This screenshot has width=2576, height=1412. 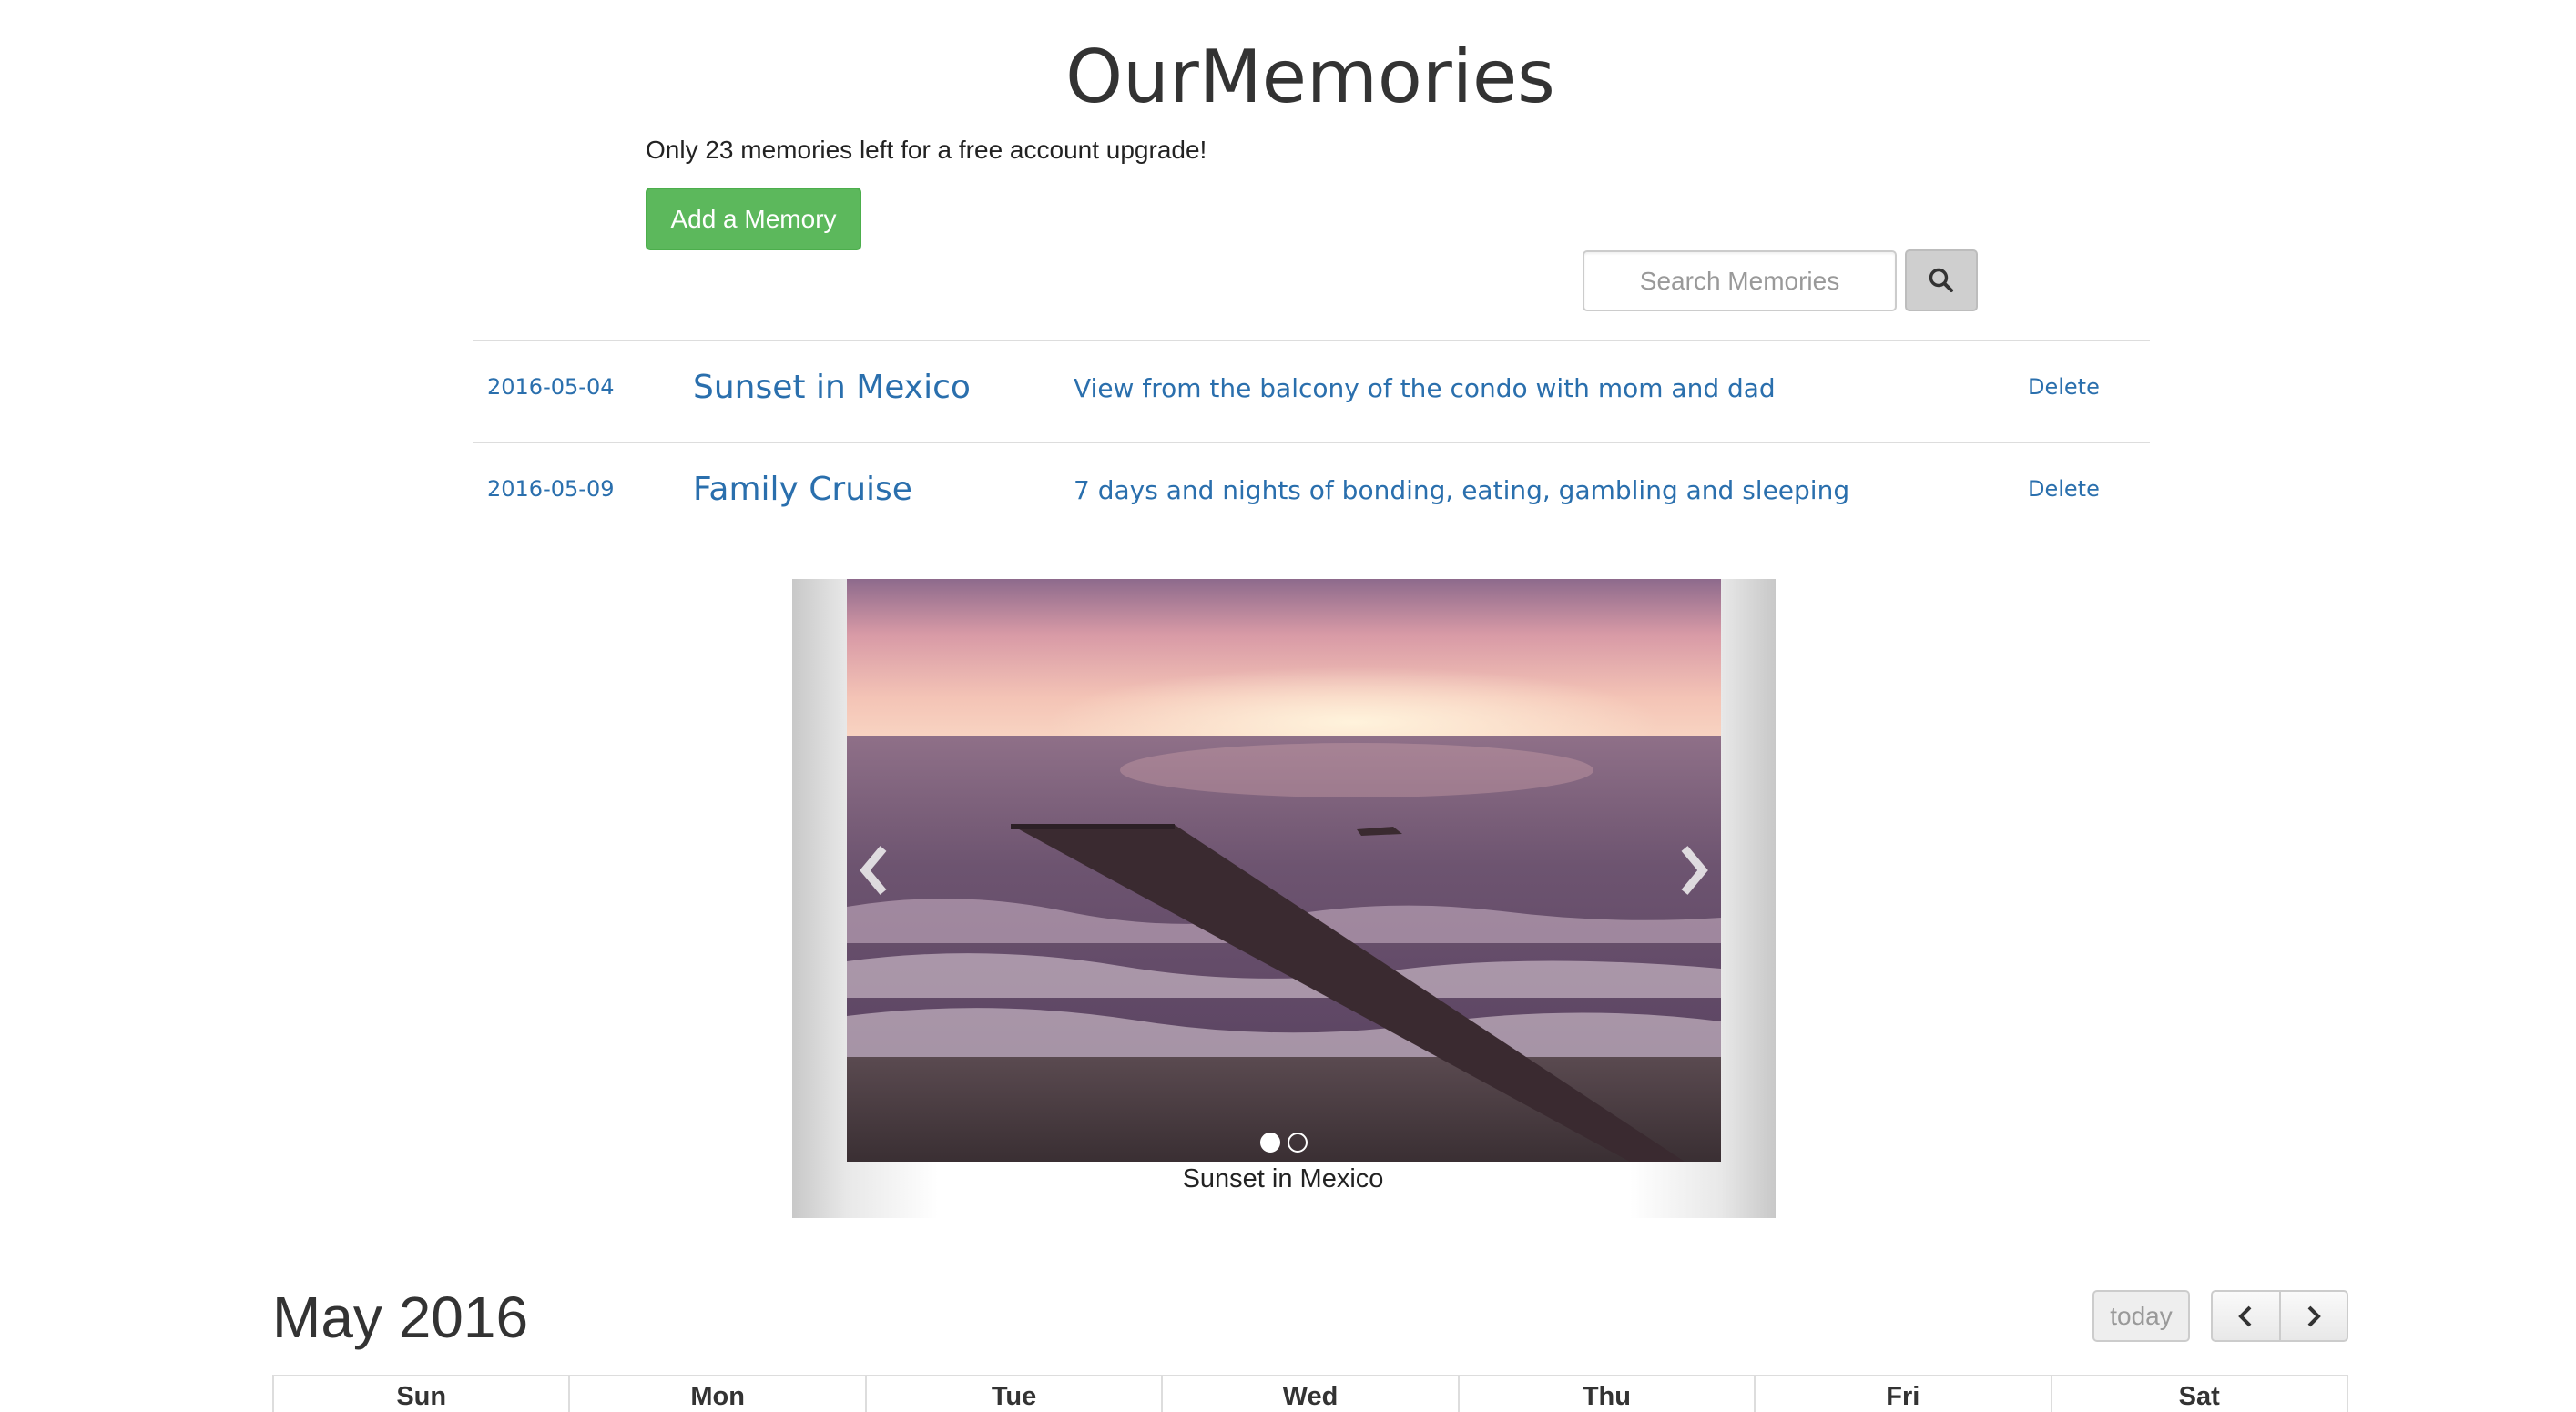 I want to click on carousel-prev-button, so click(x=874, y=870).